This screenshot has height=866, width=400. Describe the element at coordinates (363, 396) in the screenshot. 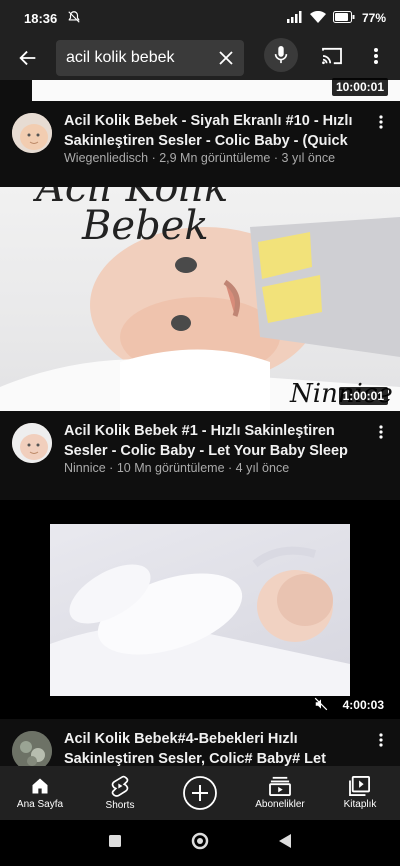

I see `duration-badge: 1:00:01` at that location.